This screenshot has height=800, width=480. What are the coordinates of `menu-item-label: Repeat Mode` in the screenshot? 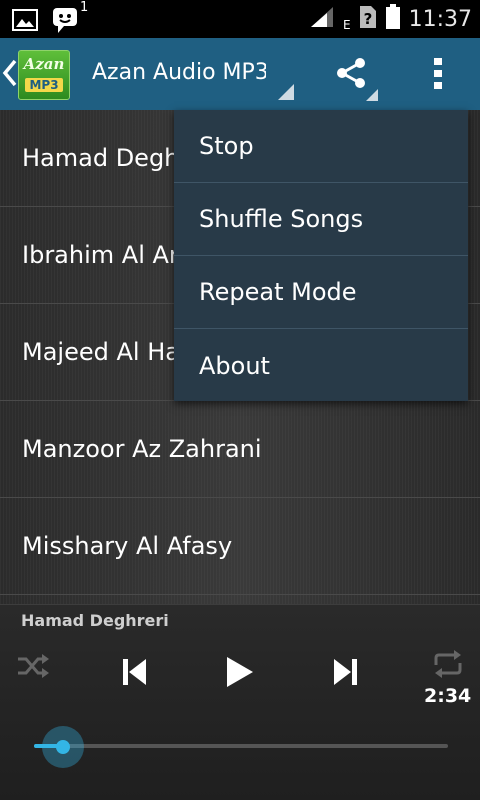 It's located at (278, 292).